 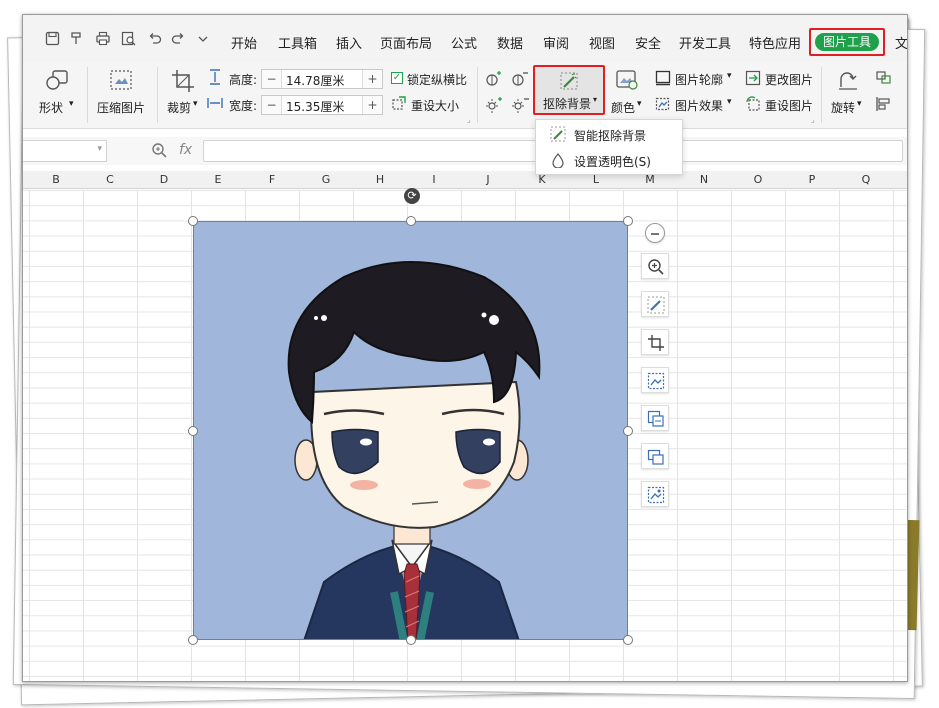 What do you see at coordinates (272, 105) in the screenshot?
I see `width-decrement-button: −` at bounding box center [272, 105].